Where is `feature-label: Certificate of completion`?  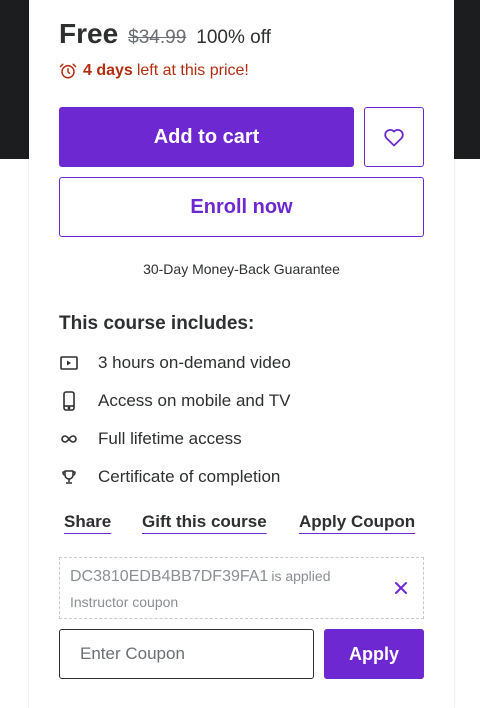 feature-label: Certificate of completion is located at coordinates (189, 476).